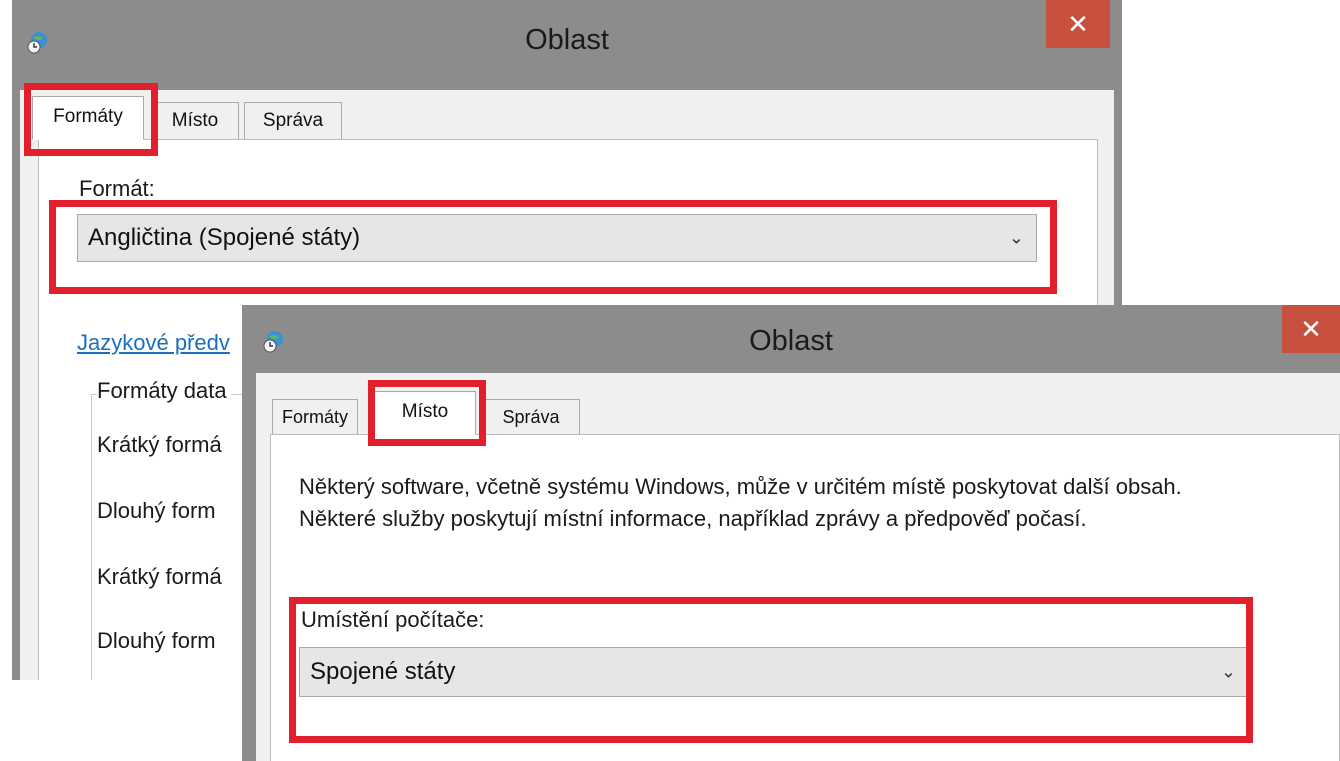 The width and height of the screenshot is (1340, 761). I want to click on highlight-location-select, so click(771, 670).